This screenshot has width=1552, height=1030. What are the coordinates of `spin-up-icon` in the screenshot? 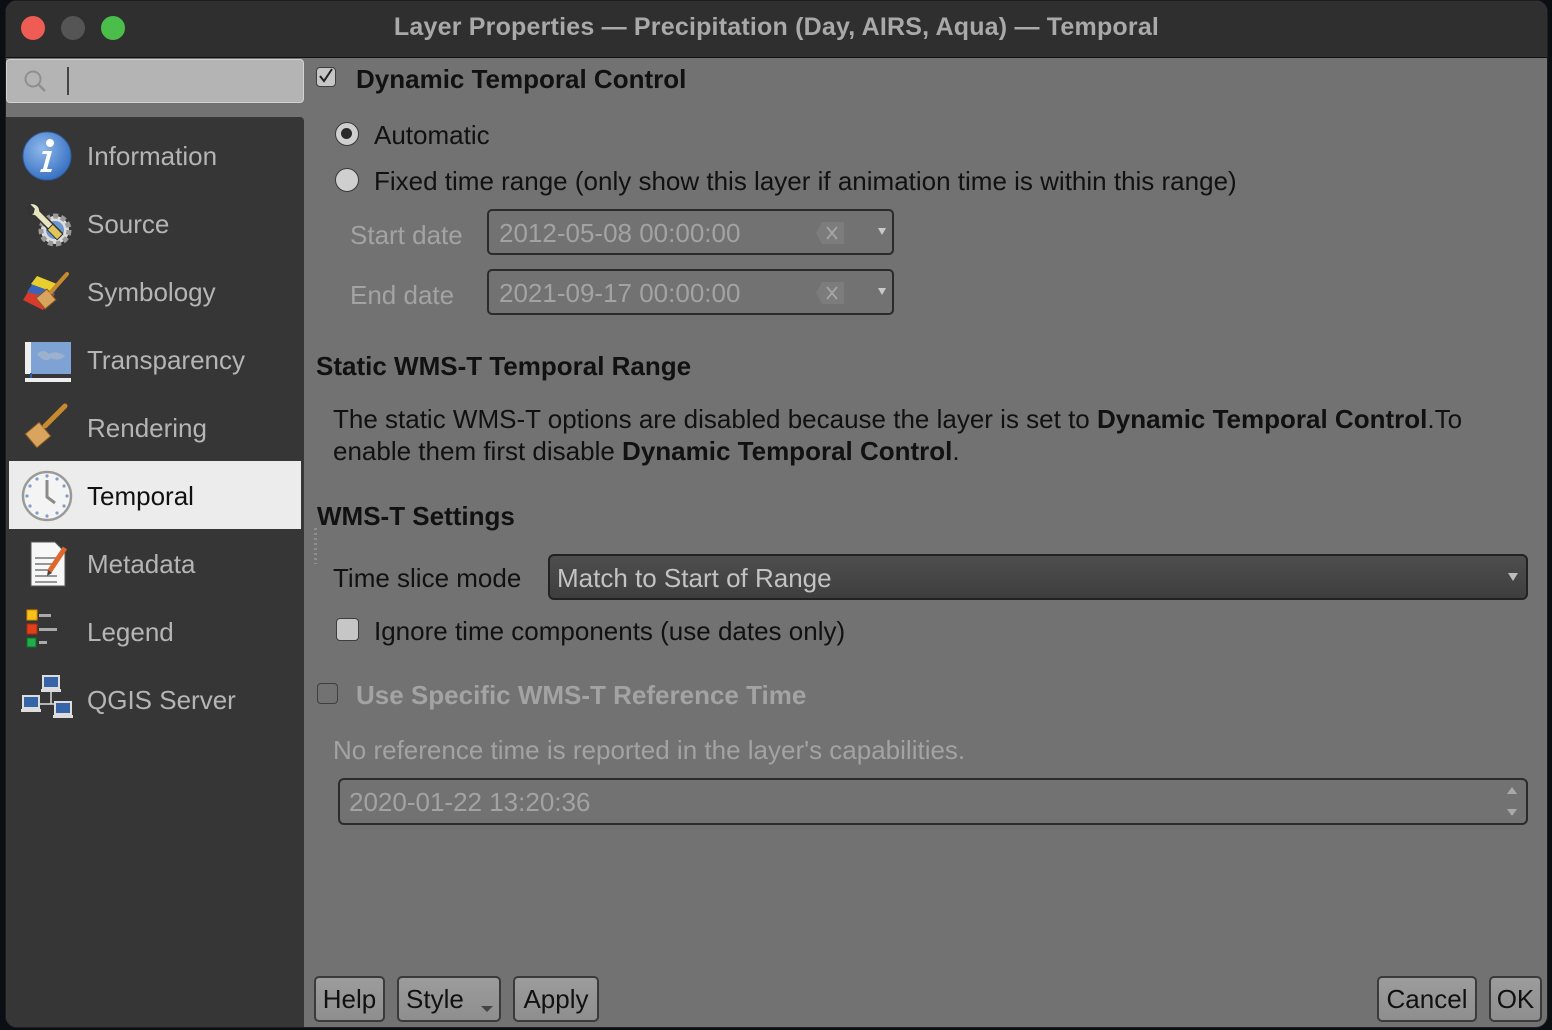 It's located at (1512, 790).